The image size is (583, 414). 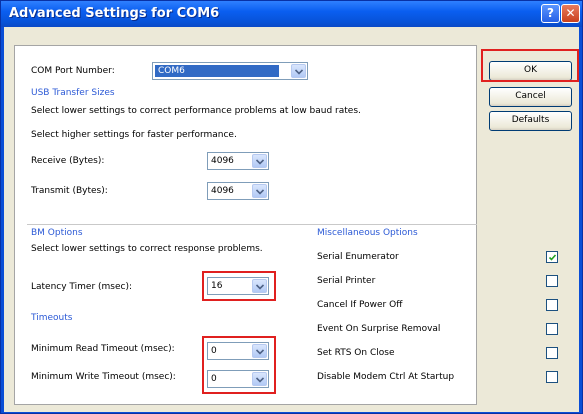 What do you see at coordinates (252, 224) in the screenshot?
I see `section-divider` at bounding box center [252, 224].